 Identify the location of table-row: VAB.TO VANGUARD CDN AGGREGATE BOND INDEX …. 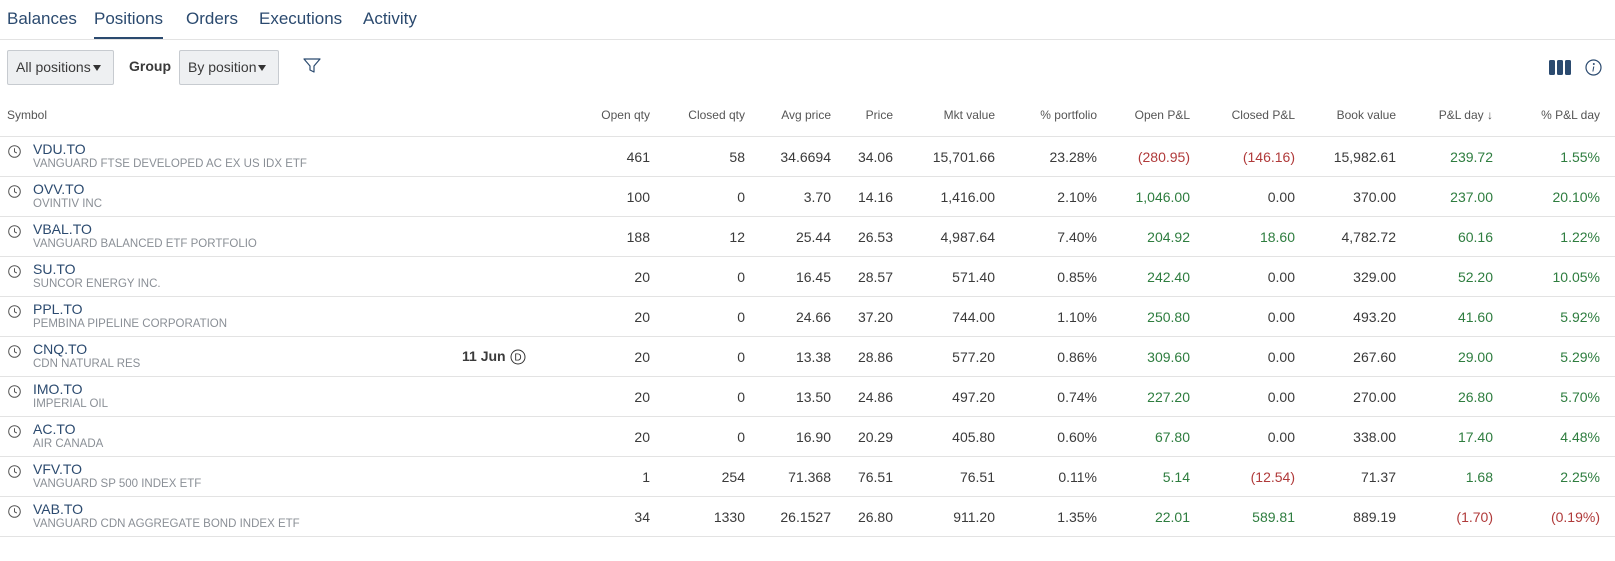
(807, 517).